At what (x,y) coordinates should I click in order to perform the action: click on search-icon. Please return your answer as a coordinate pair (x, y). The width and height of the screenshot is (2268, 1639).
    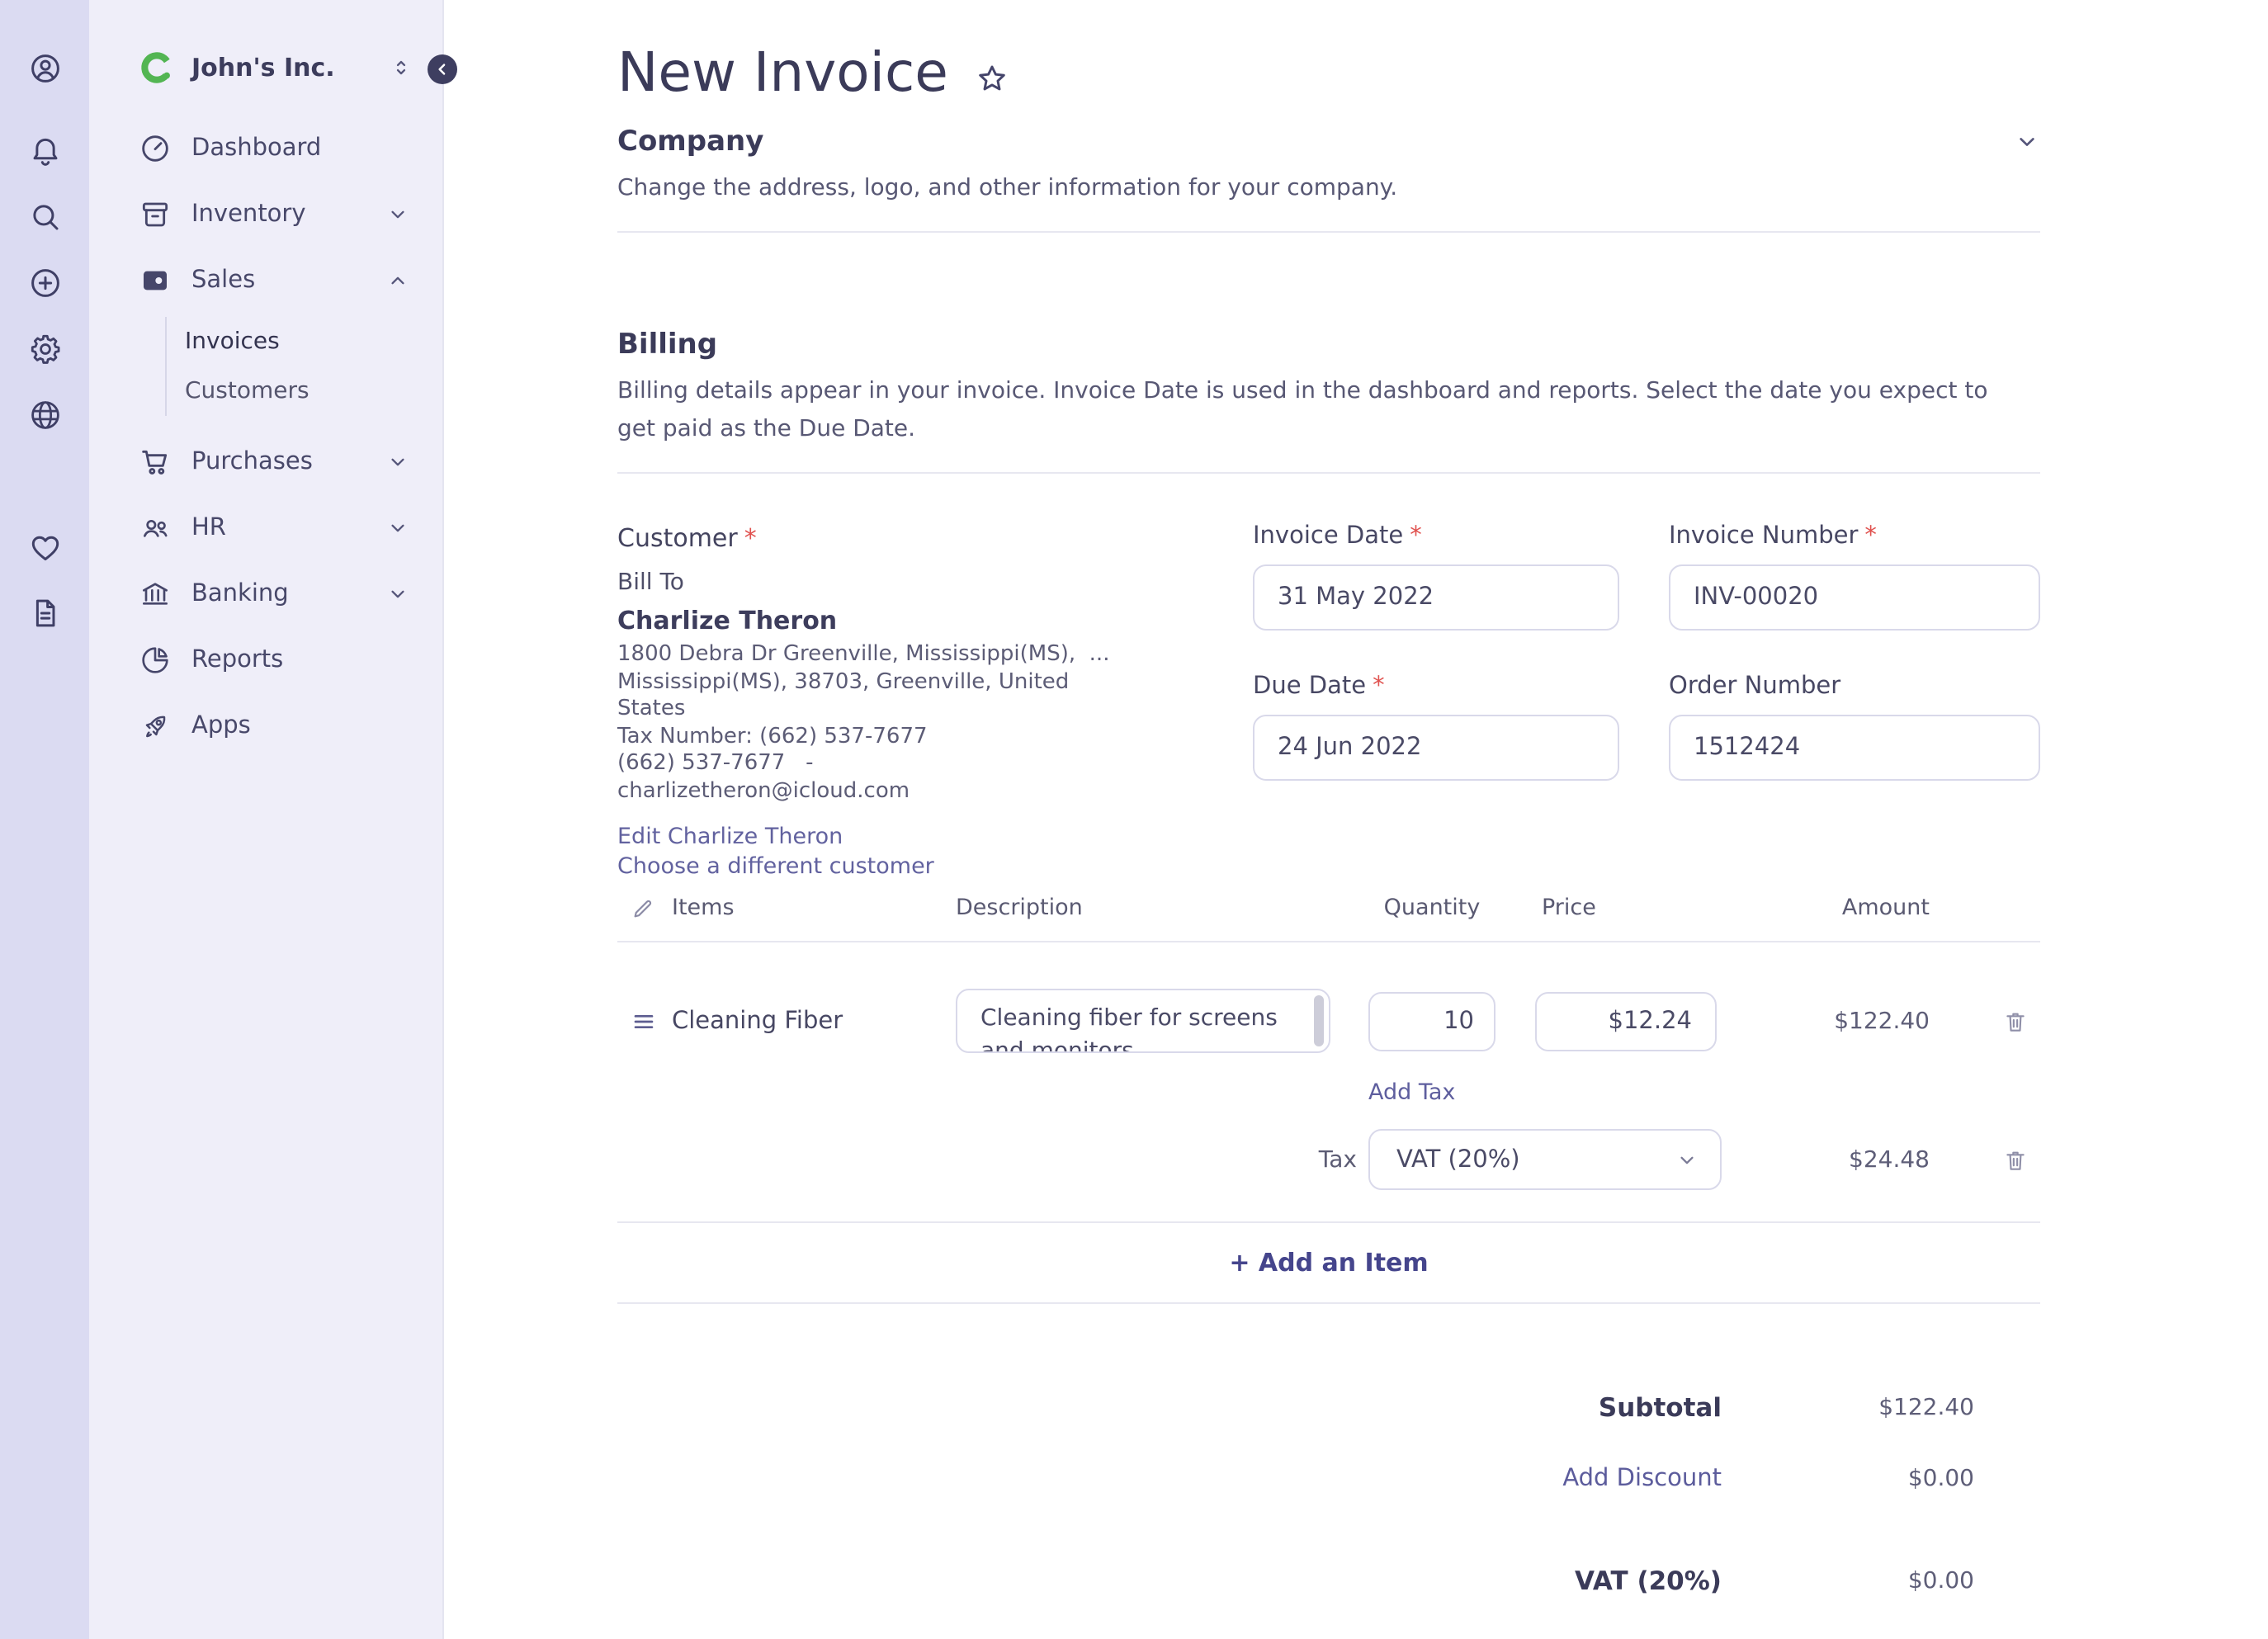
    Looking at the image, I should click on (45, 216).